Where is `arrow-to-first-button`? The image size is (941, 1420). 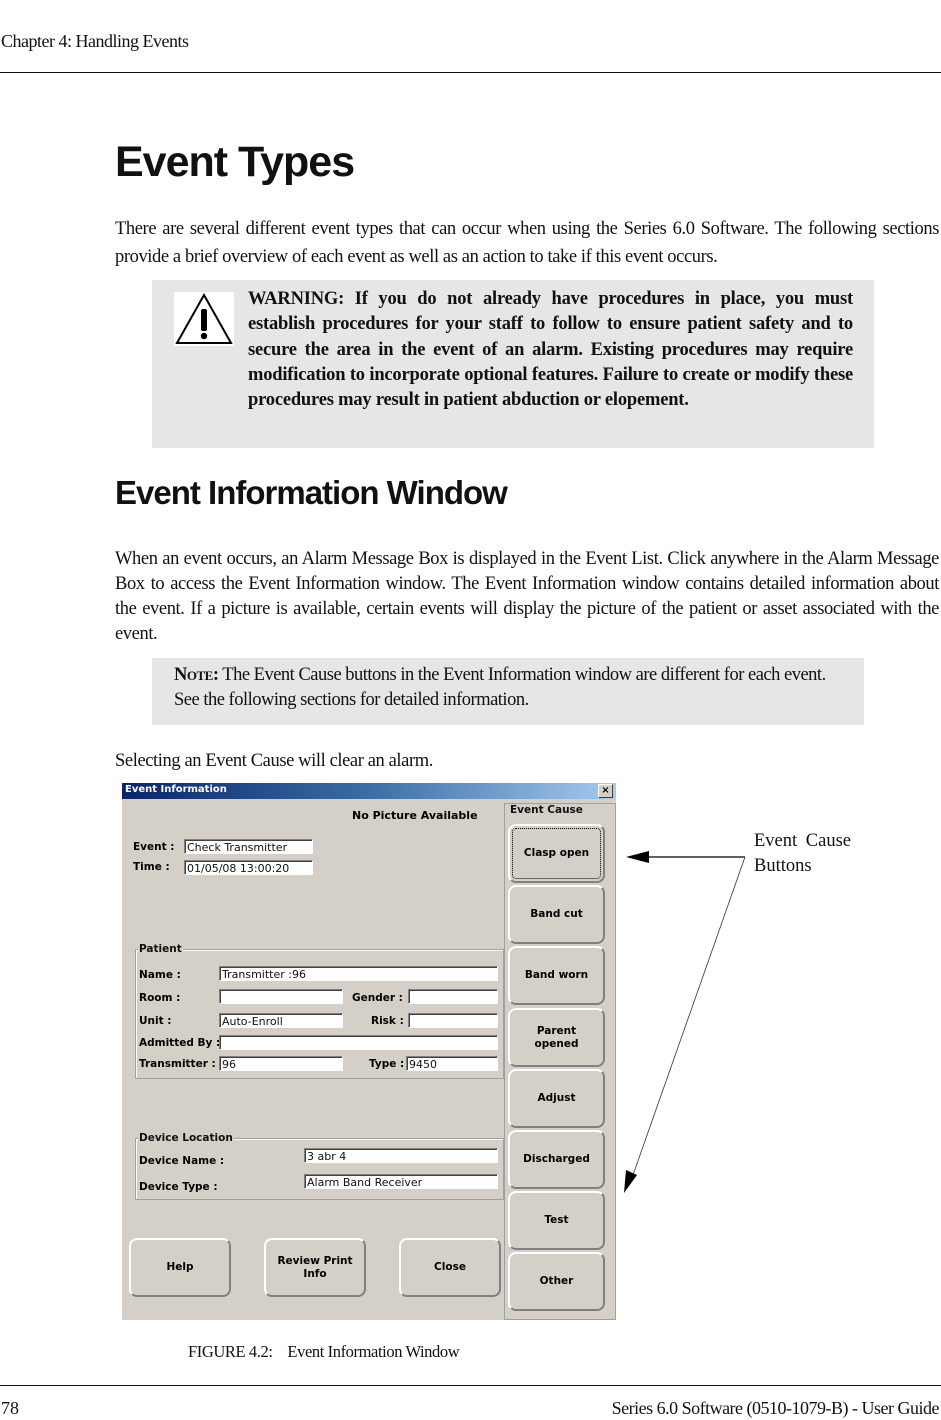
arrow-to-first-button is located at coordinates (685, 857).